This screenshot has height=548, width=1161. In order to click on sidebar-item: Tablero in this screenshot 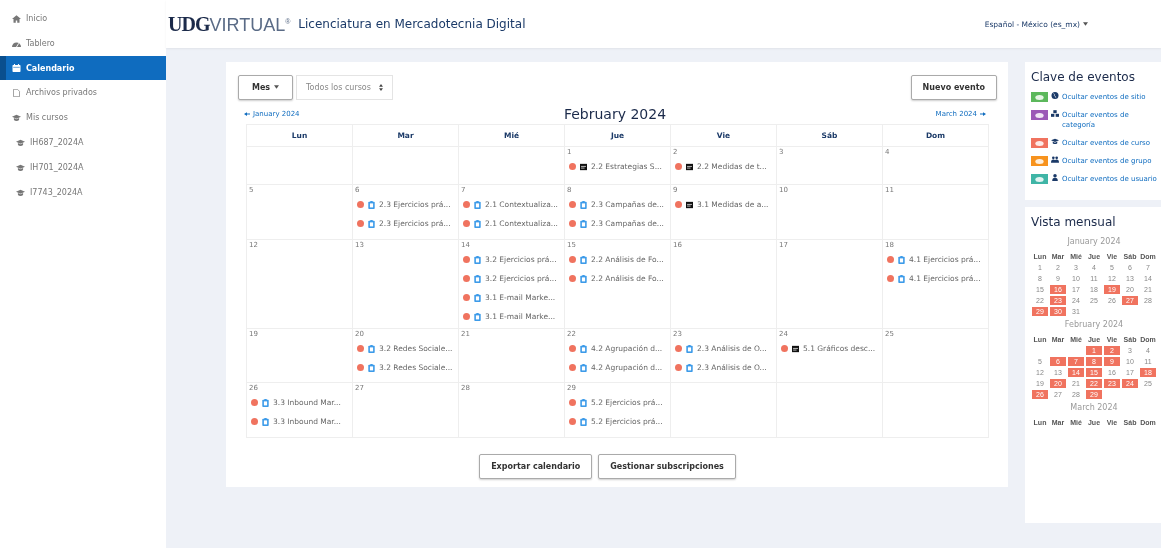, I will do `click(83, 43)`.